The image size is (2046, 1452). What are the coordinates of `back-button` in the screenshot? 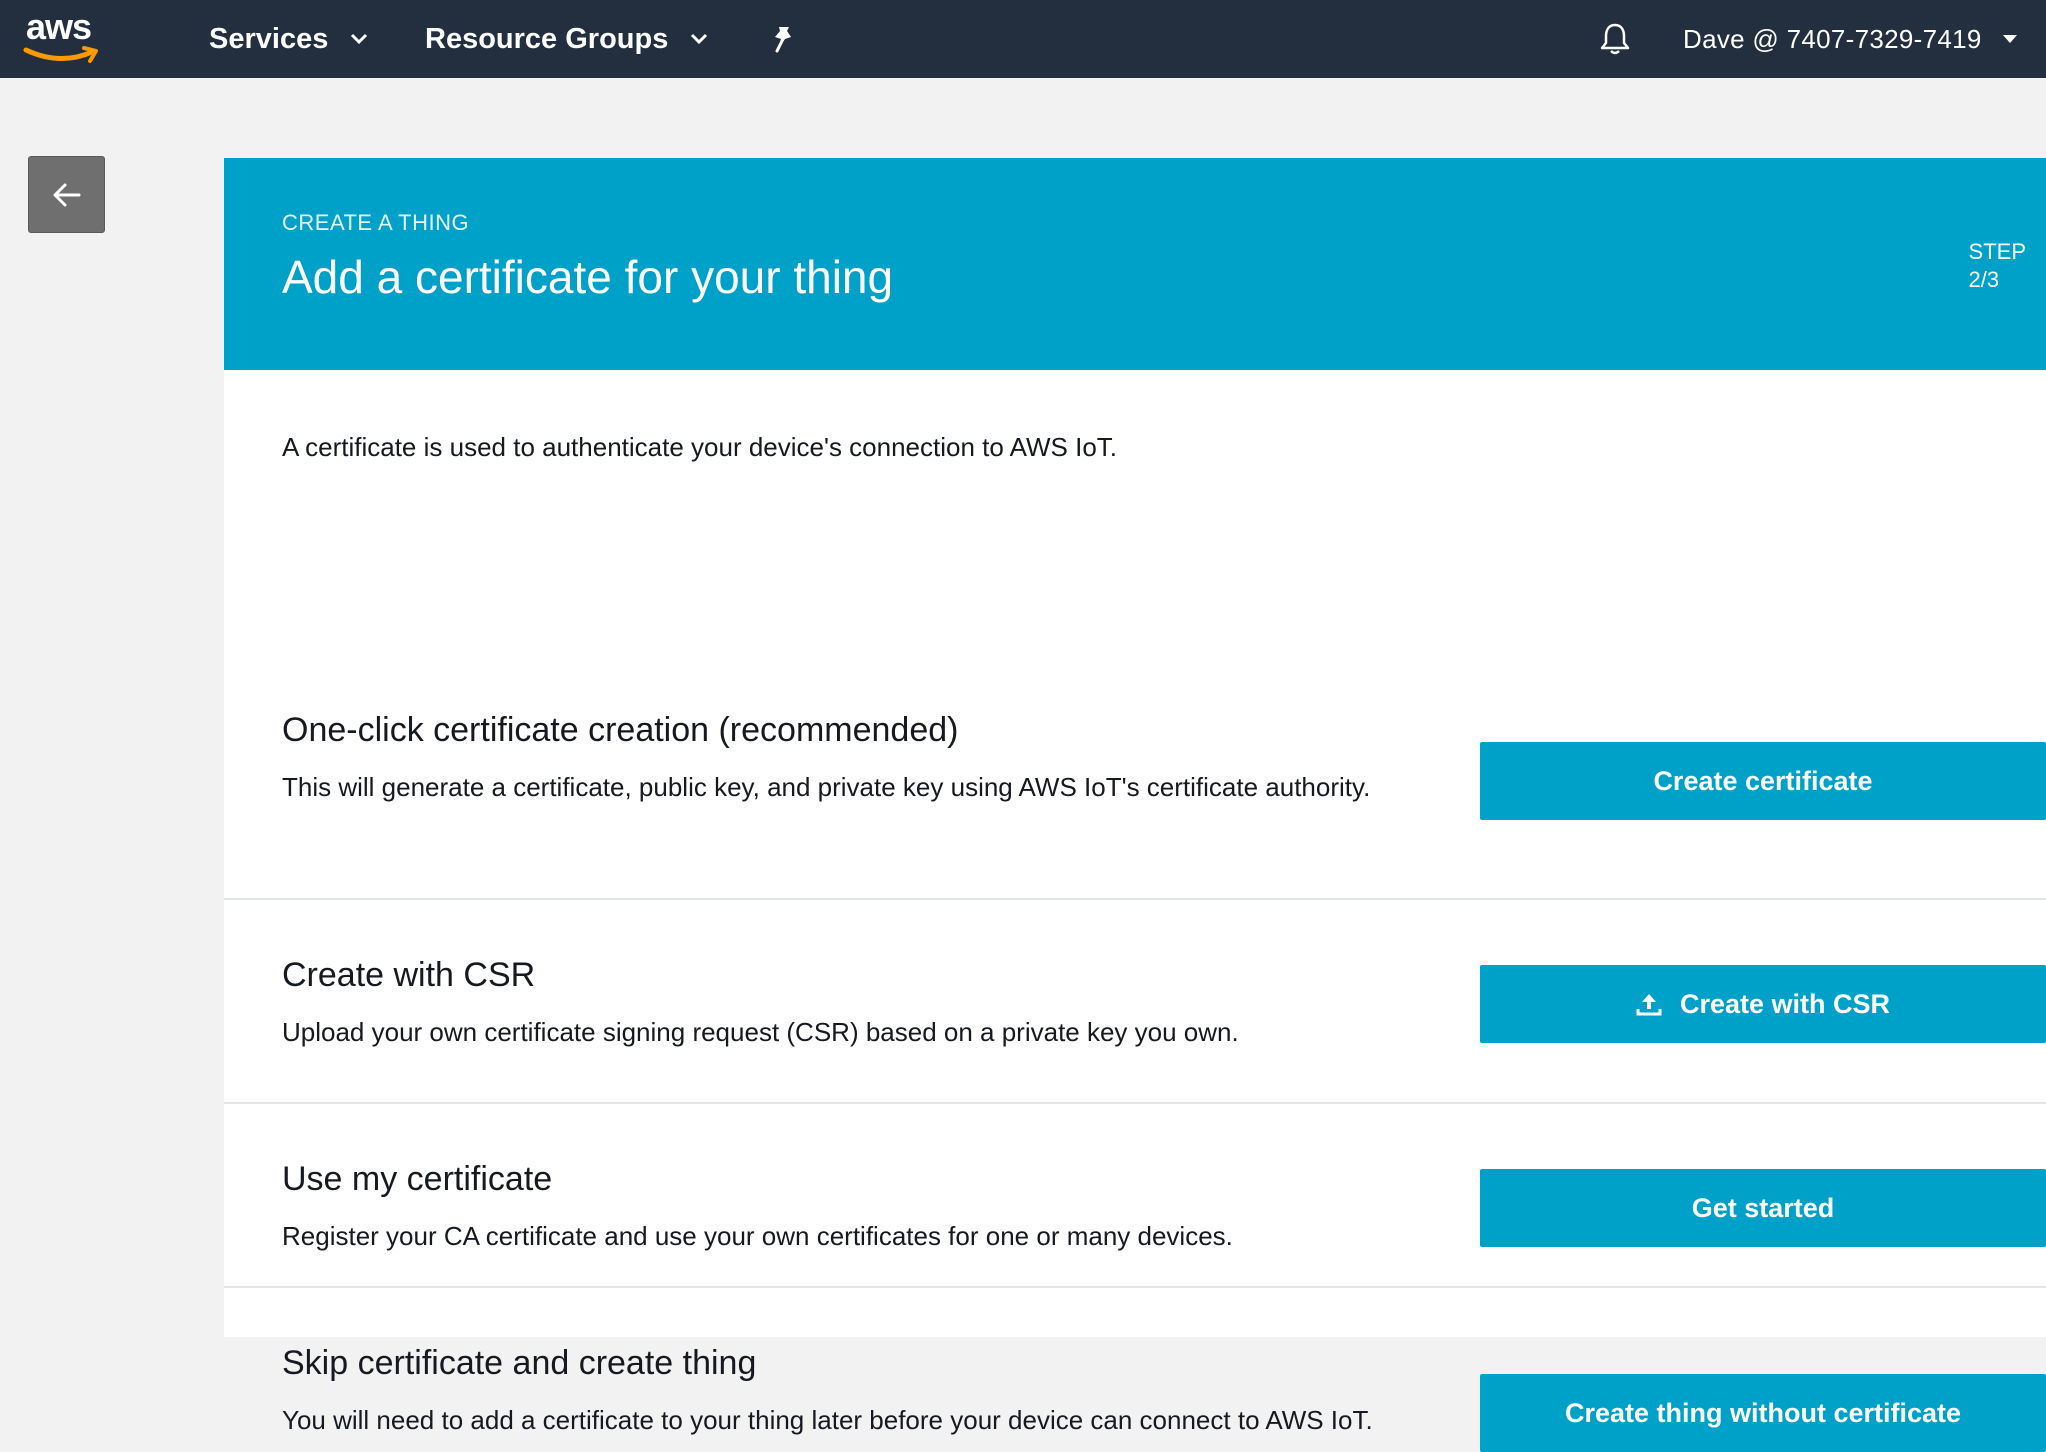 It's located at (66, 194).